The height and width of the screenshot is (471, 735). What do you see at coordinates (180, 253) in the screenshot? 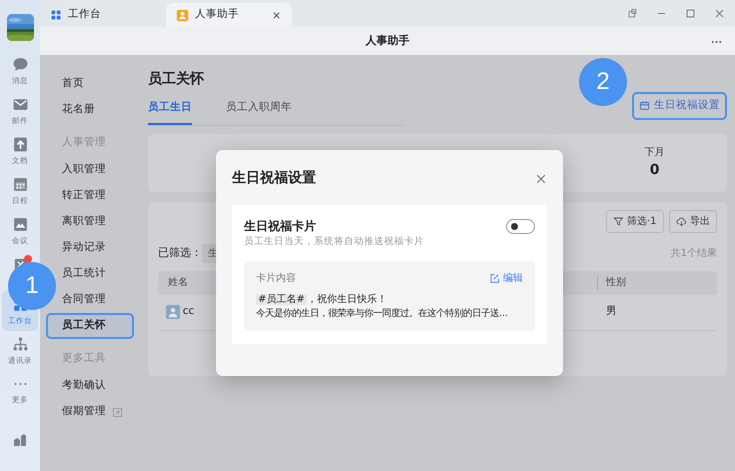
I see `filter-label: 已筛选：` at bounding box center [180, 253].